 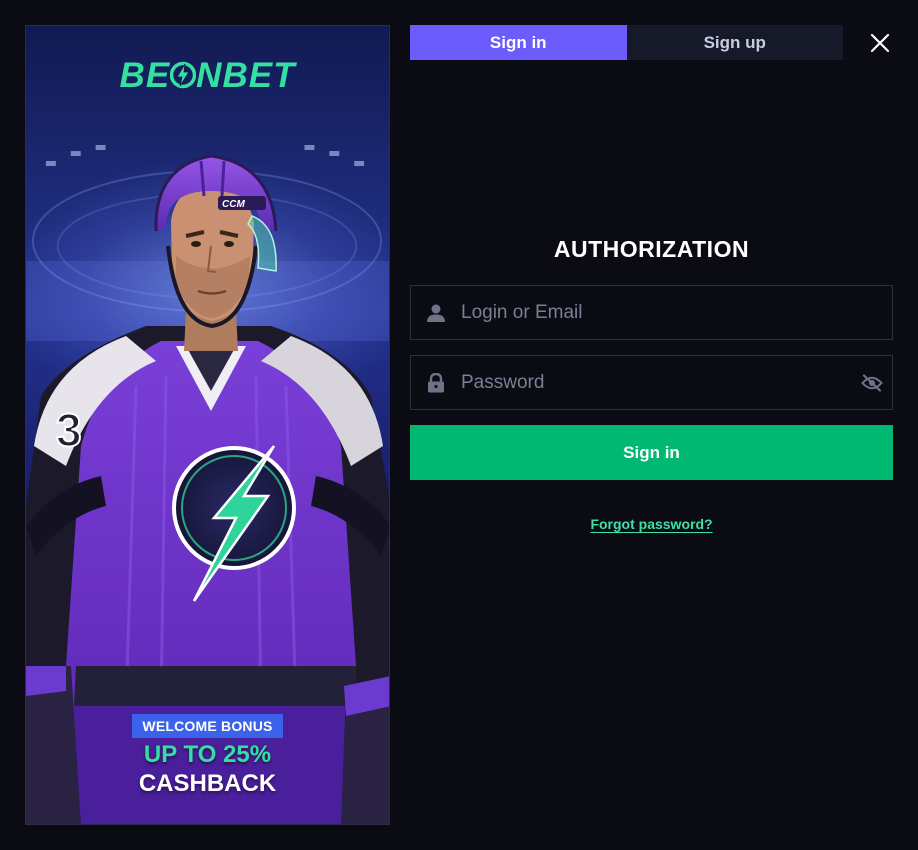 I want to click on toggle-password-visibility, so click(x=872, y=382).